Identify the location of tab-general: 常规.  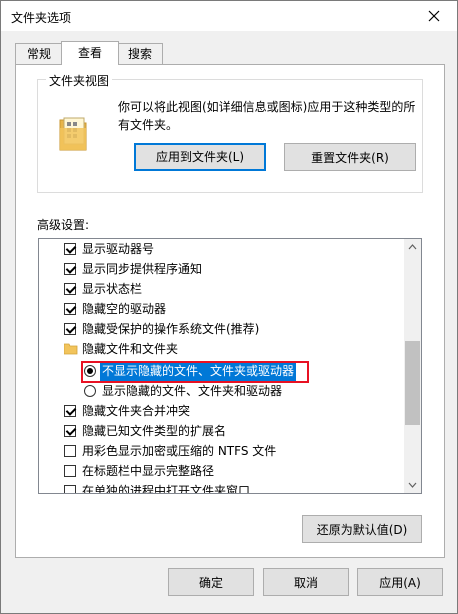
(39, 53).